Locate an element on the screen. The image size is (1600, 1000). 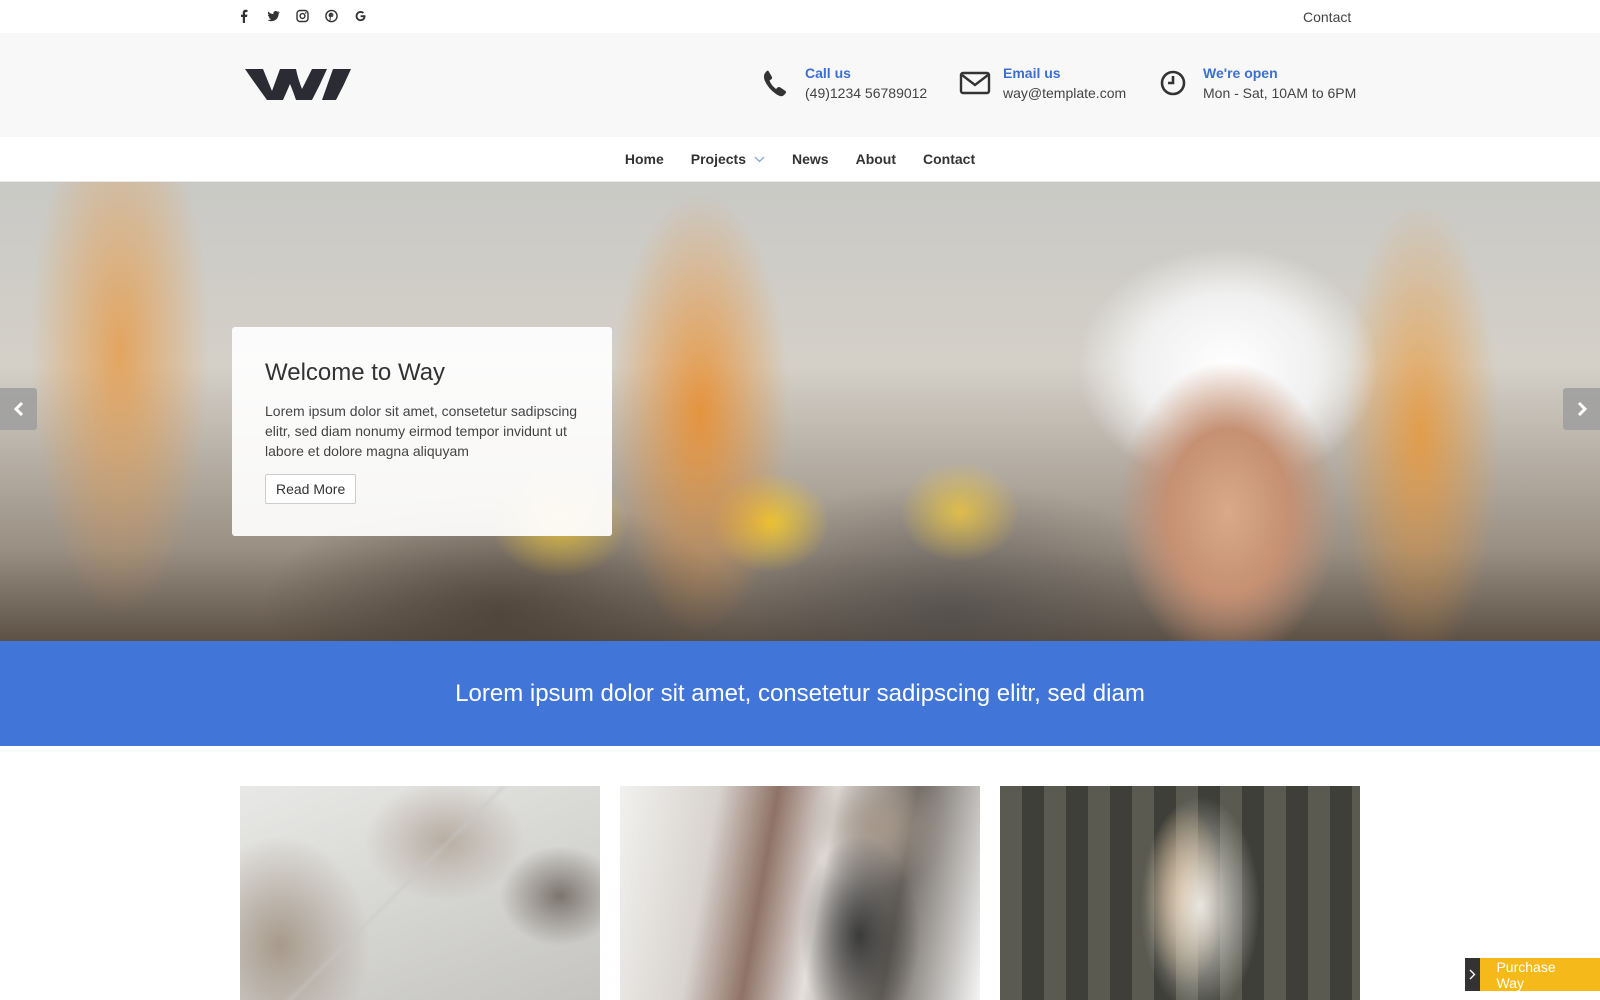
nav-item-projects: Projects is located at coordinates (728, 159).